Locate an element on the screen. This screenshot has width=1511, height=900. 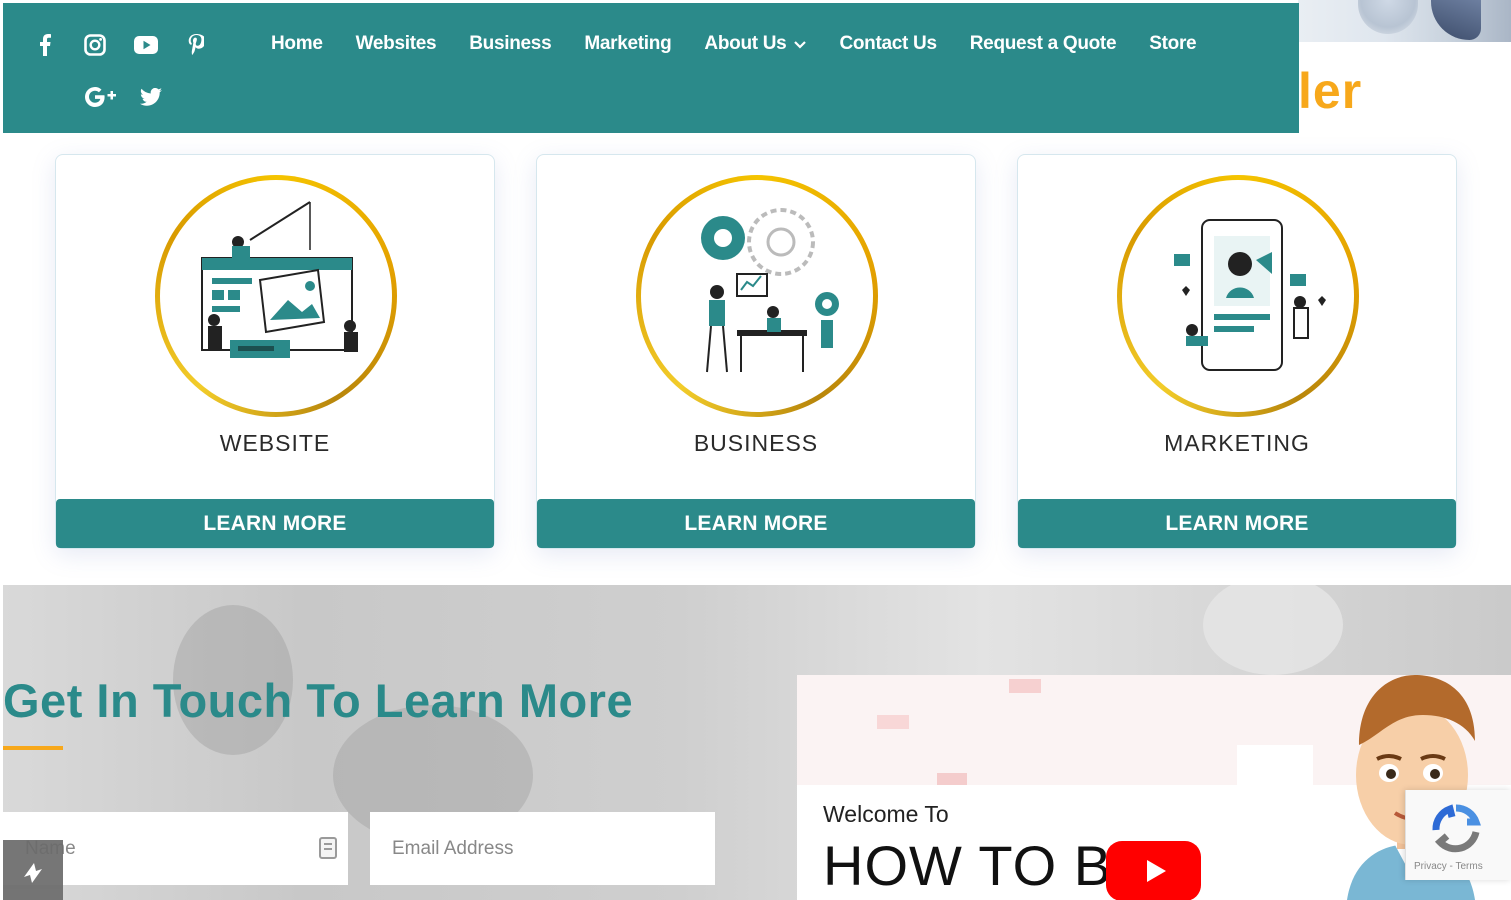
nav-item-websites: Websites is located at coordinates (396, 44).